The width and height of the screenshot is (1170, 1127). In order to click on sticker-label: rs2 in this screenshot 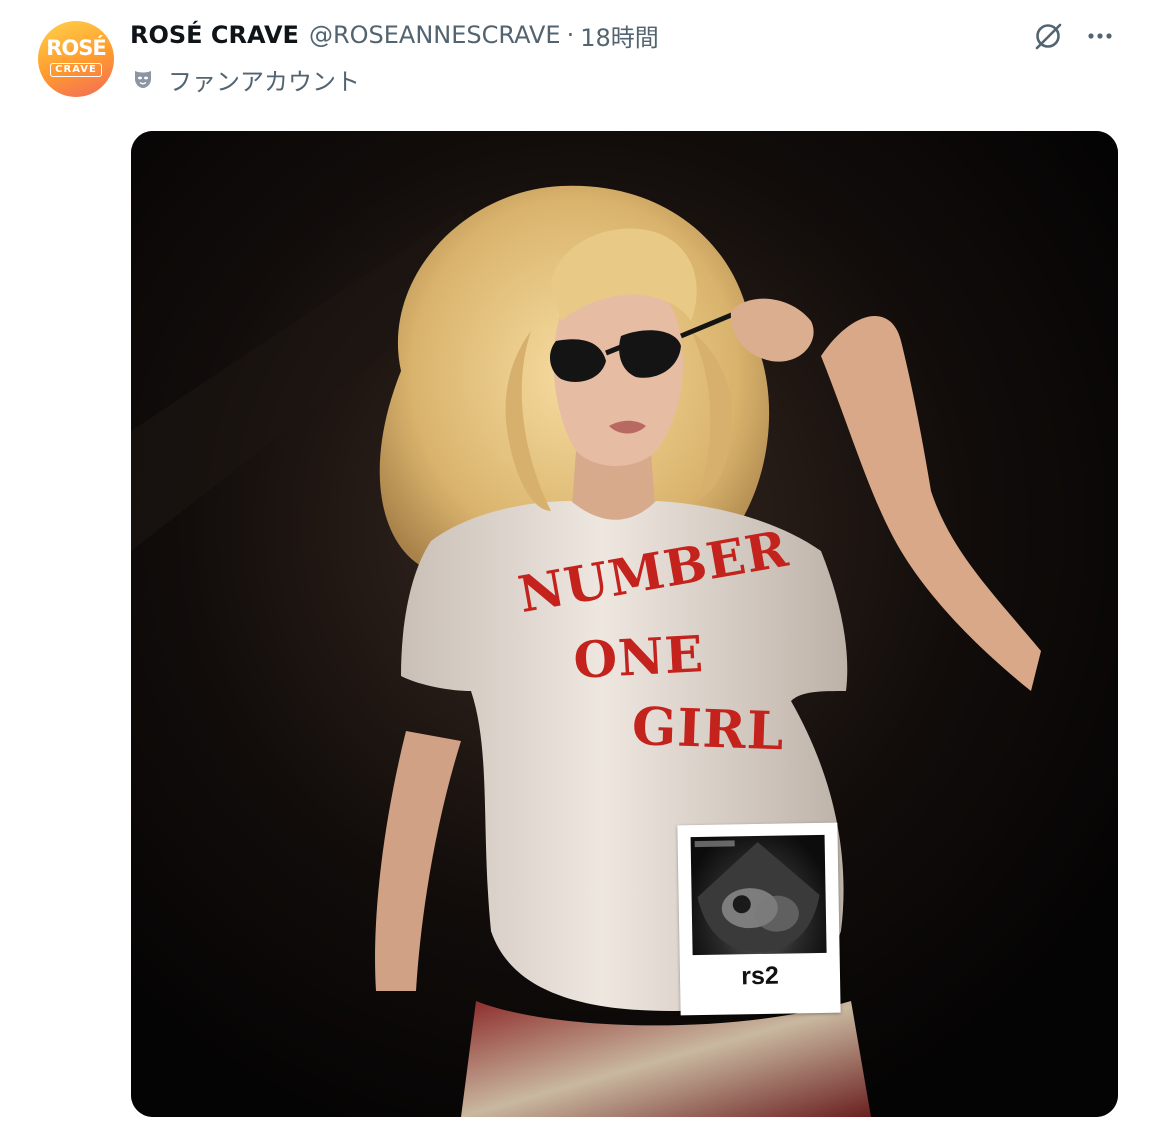, I will do `click(760, 976)`.